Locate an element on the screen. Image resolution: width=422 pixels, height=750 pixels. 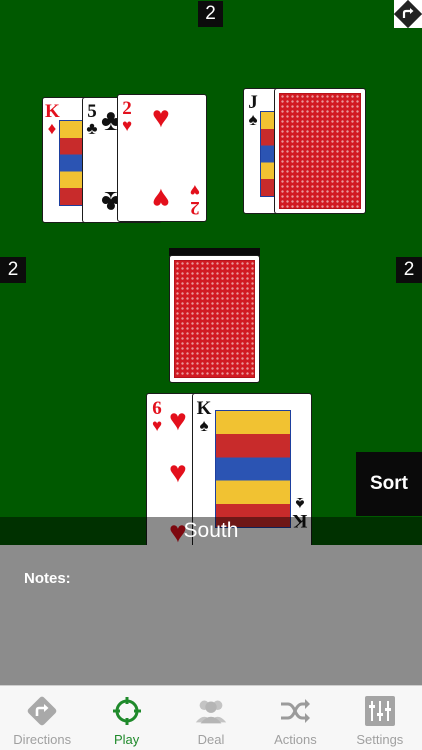
directions-corner-button is located at coordinates (407, 14).